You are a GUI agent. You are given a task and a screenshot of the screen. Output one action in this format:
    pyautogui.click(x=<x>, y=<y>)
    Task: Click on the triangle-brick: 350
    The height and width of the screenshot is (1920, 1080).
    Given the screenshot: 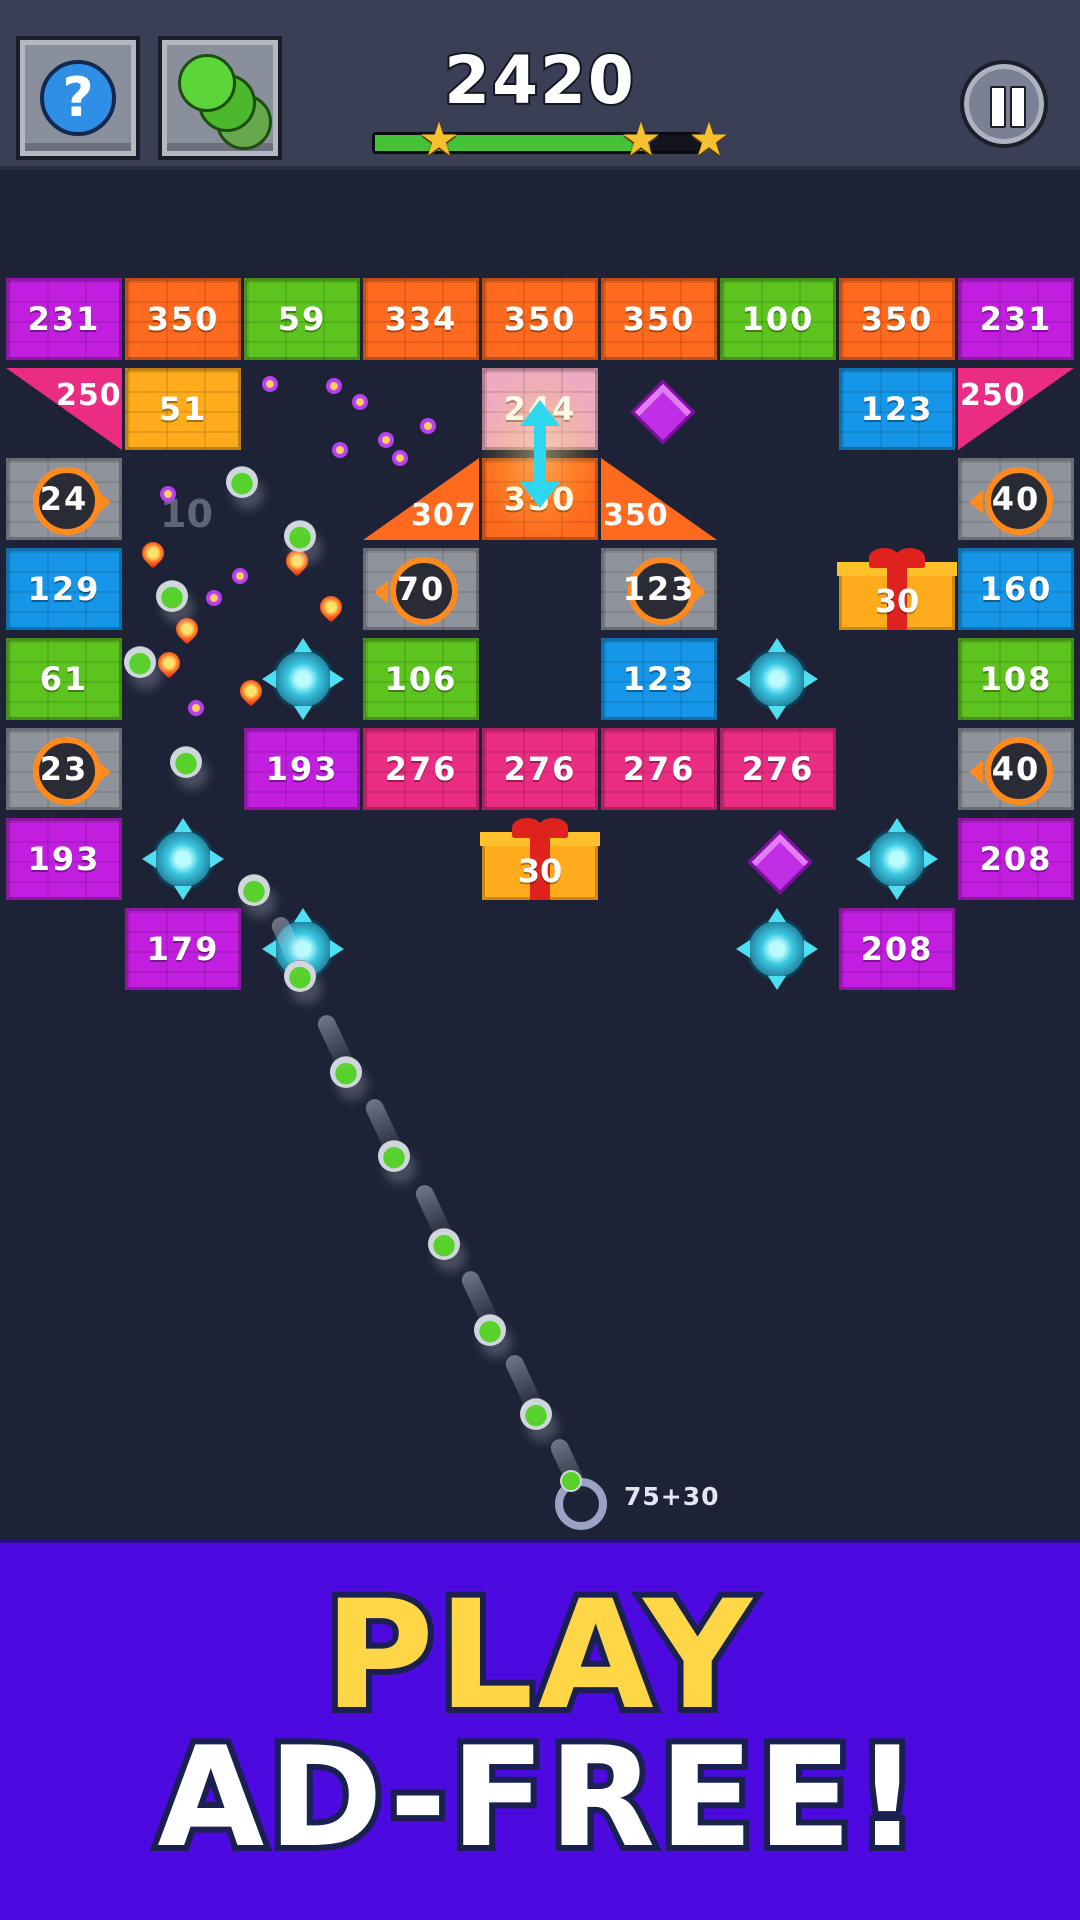 What is the action you would take?
    pyautogui.click(x=659, y=499)
    